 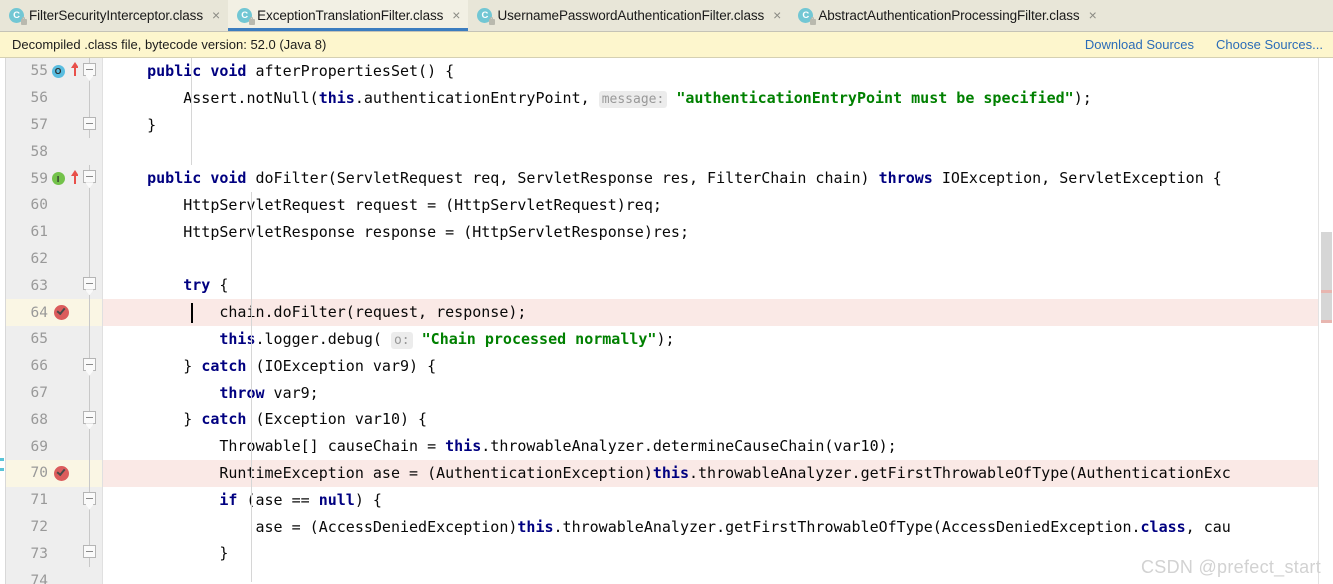 What do you see at coordinates (718, 553) in the screenshot?
I see `code-line-73: }` at bounding box center [718, 553].